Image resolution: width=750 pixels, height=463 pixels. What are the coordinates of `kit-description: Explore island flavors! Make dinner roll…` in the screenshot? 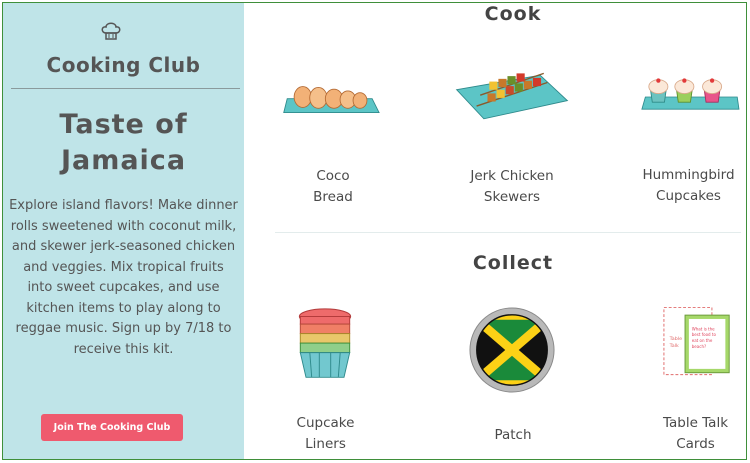 It's located at (123, 277).